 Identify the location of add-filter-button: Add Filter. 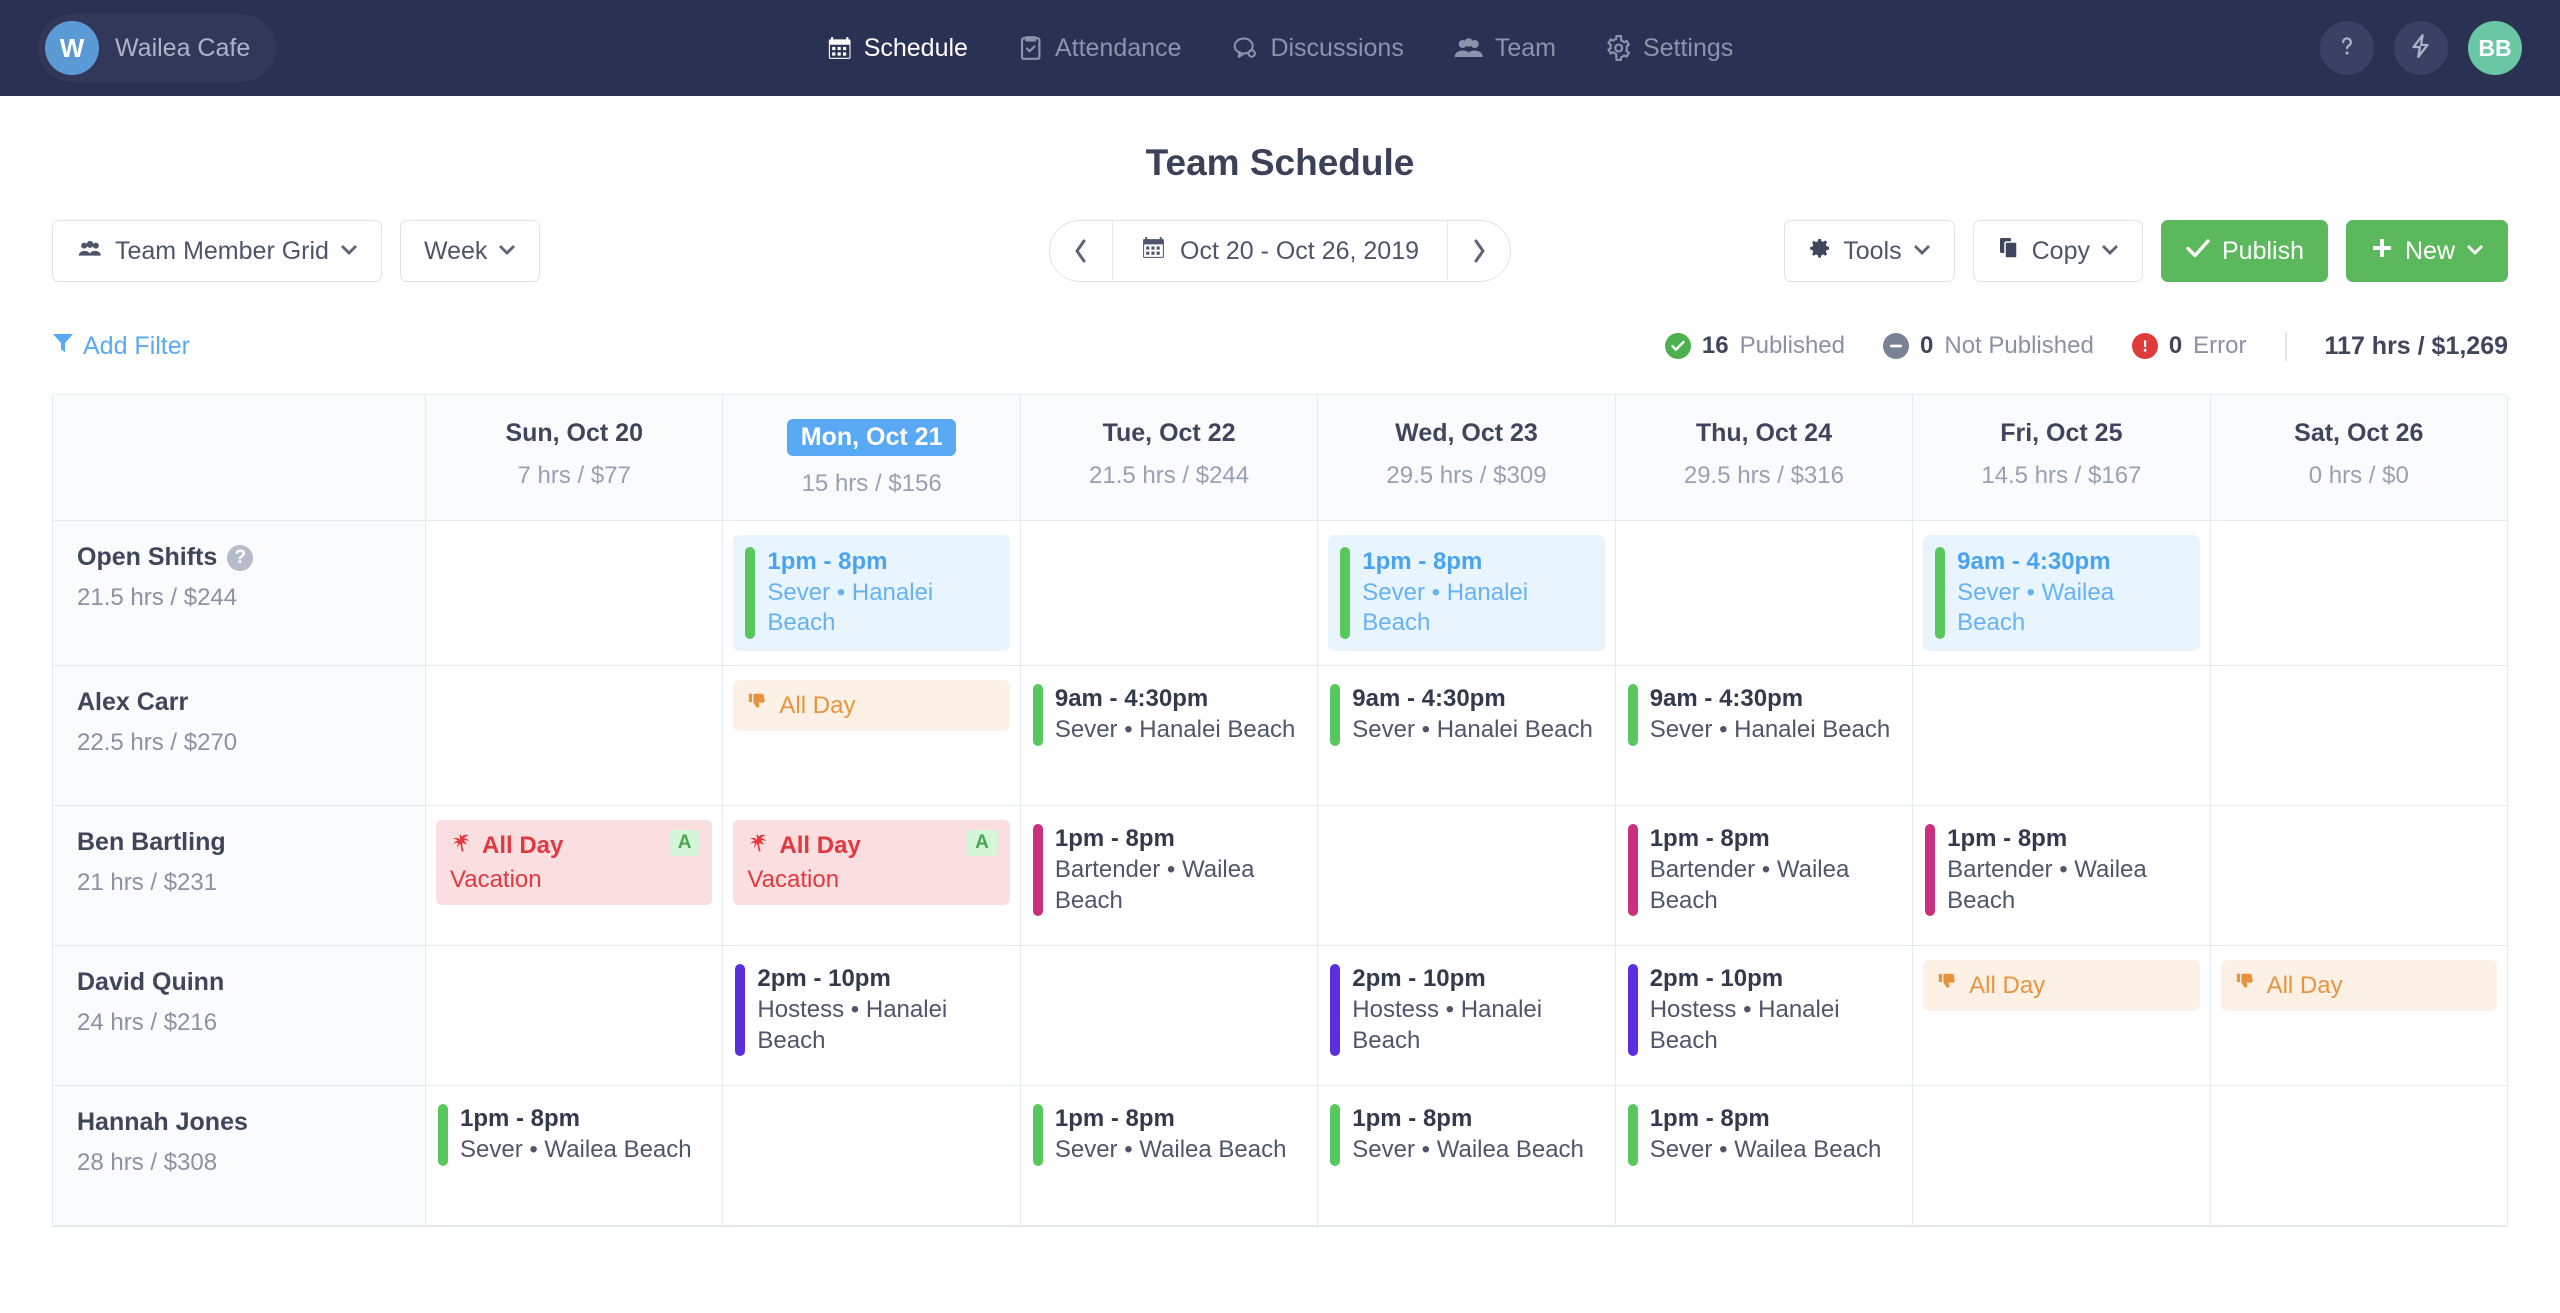
(121, 346).